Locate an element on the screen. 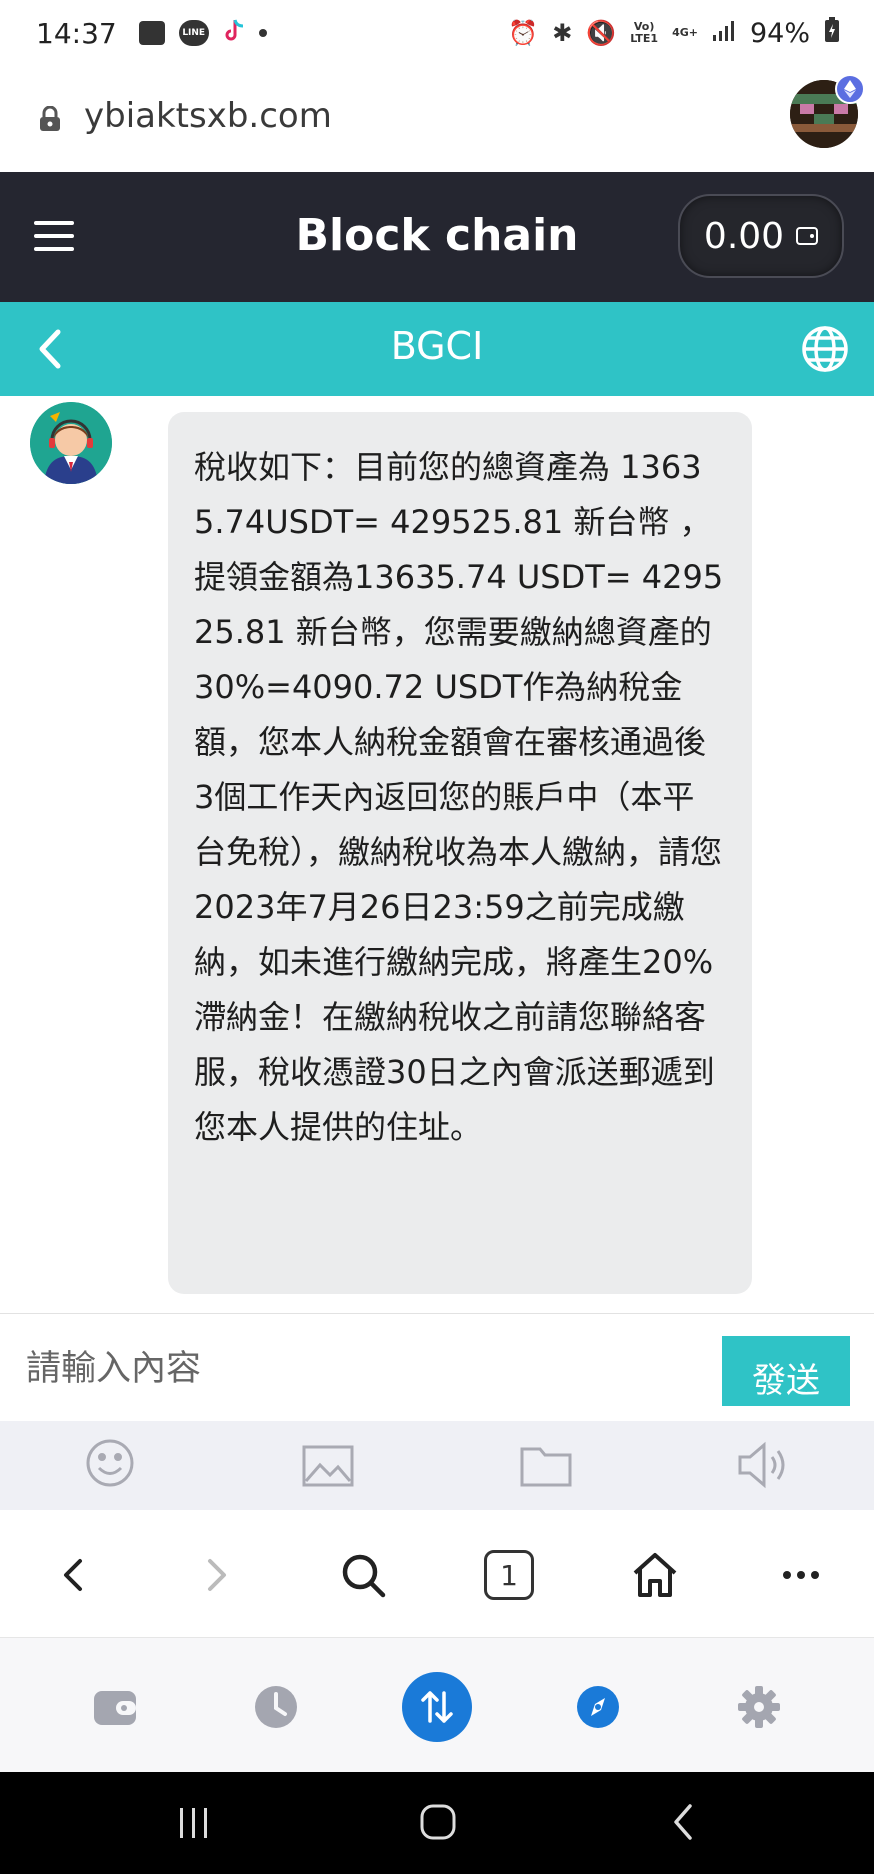  bluetooth-icon: ✱ is located at coordinates (562, 33).